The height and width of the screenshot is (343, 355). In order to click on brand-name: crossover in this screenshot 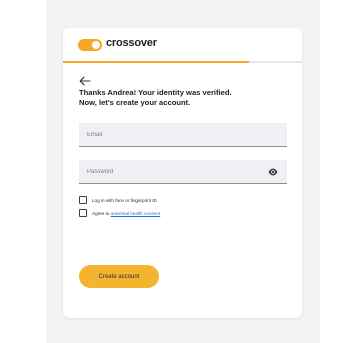, I will do `click(131, 43)`.